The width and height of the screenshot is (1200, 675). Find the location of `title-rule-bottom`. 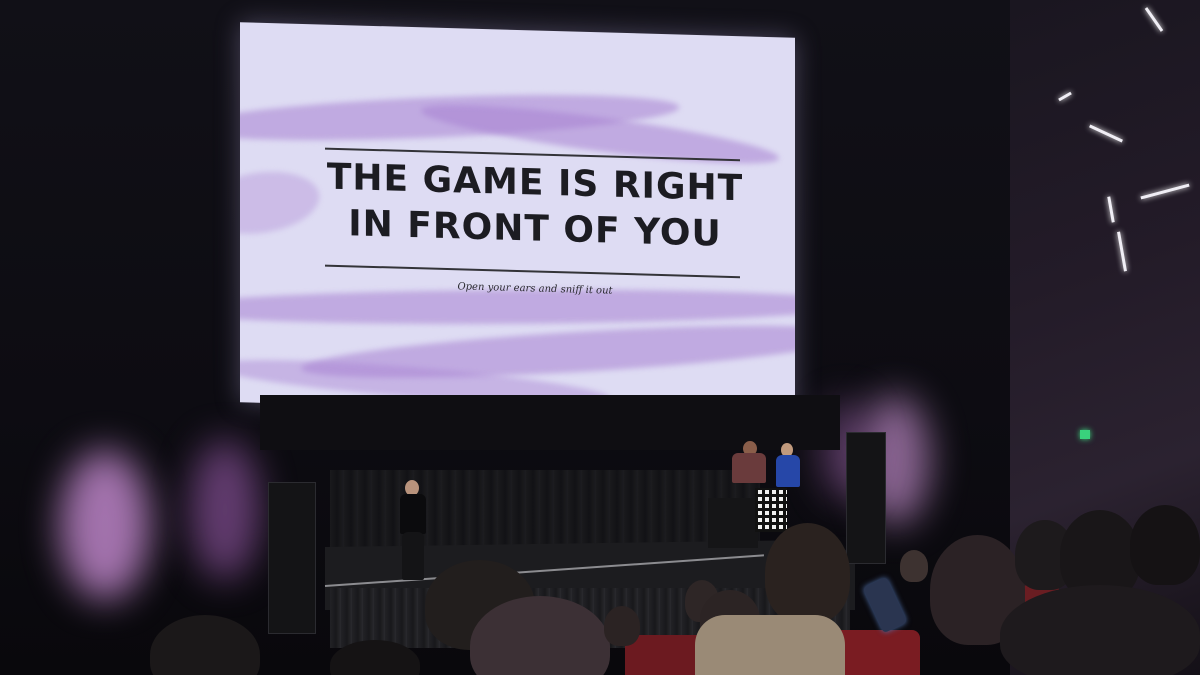

title-rule-bottom is located at coordinates (532, 271).